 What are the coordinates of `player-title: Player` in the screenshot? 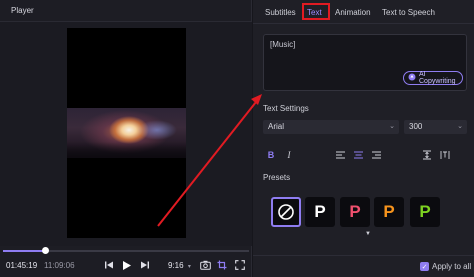 It's located at (22, 10).